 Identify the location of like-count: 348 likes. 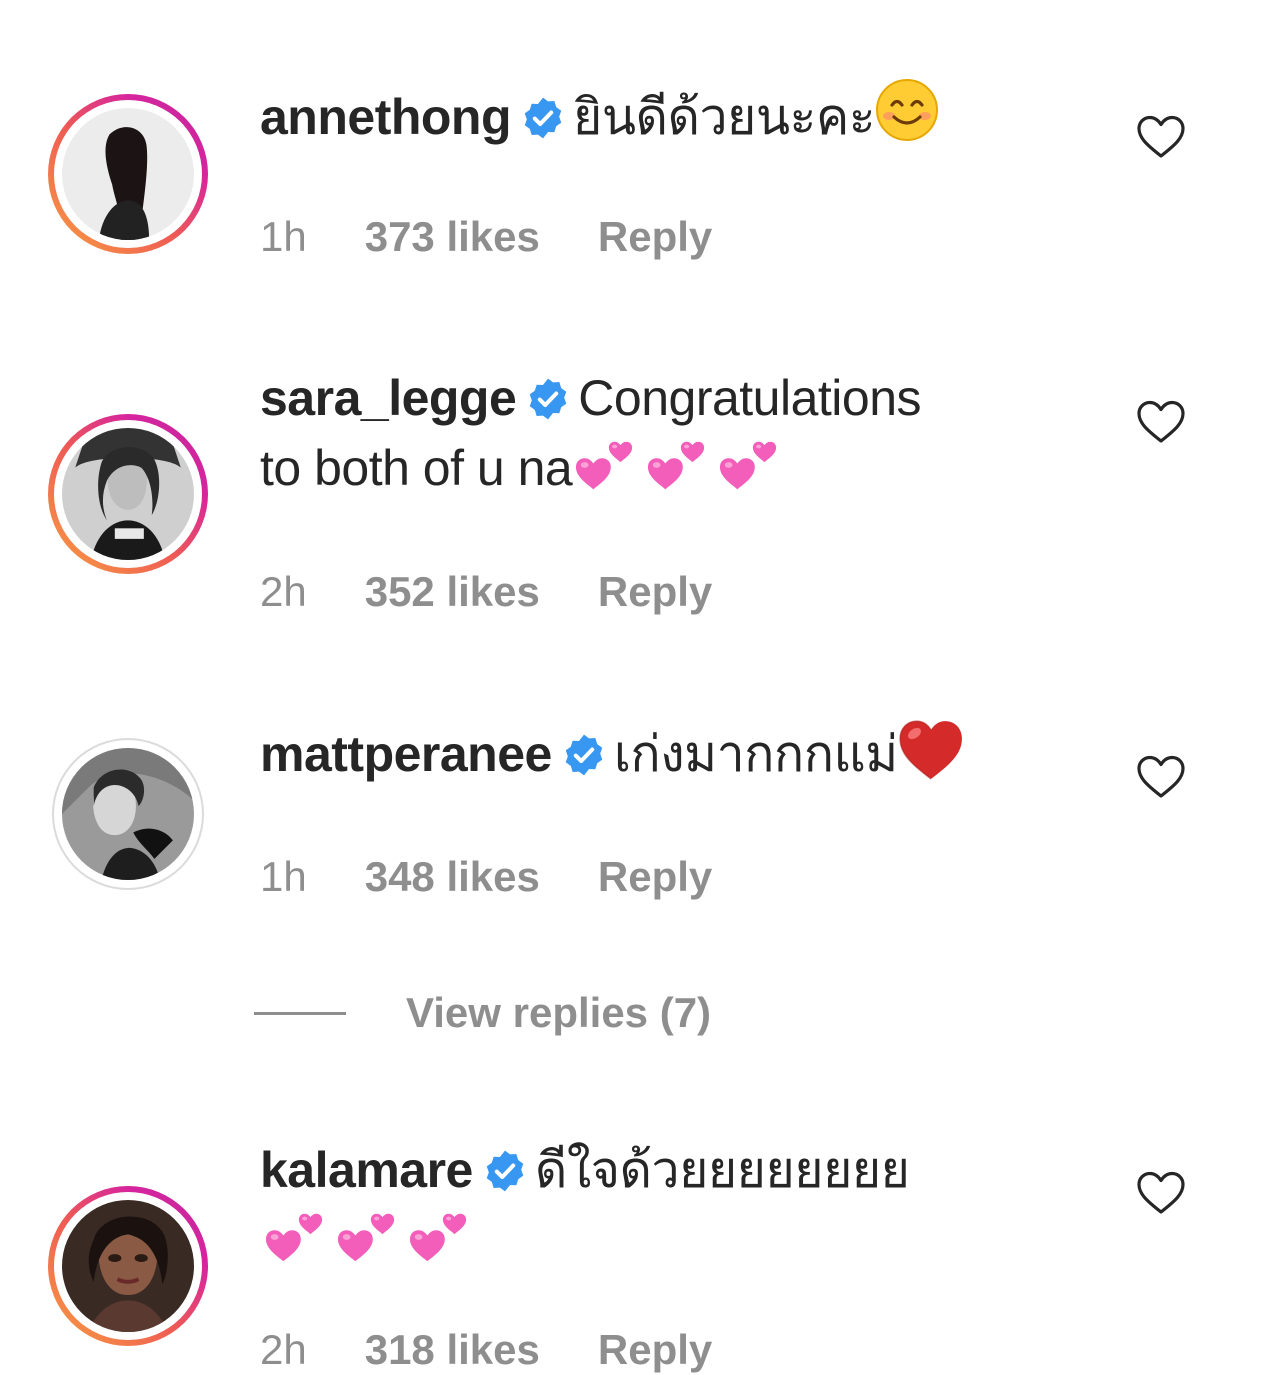
(452, 876).